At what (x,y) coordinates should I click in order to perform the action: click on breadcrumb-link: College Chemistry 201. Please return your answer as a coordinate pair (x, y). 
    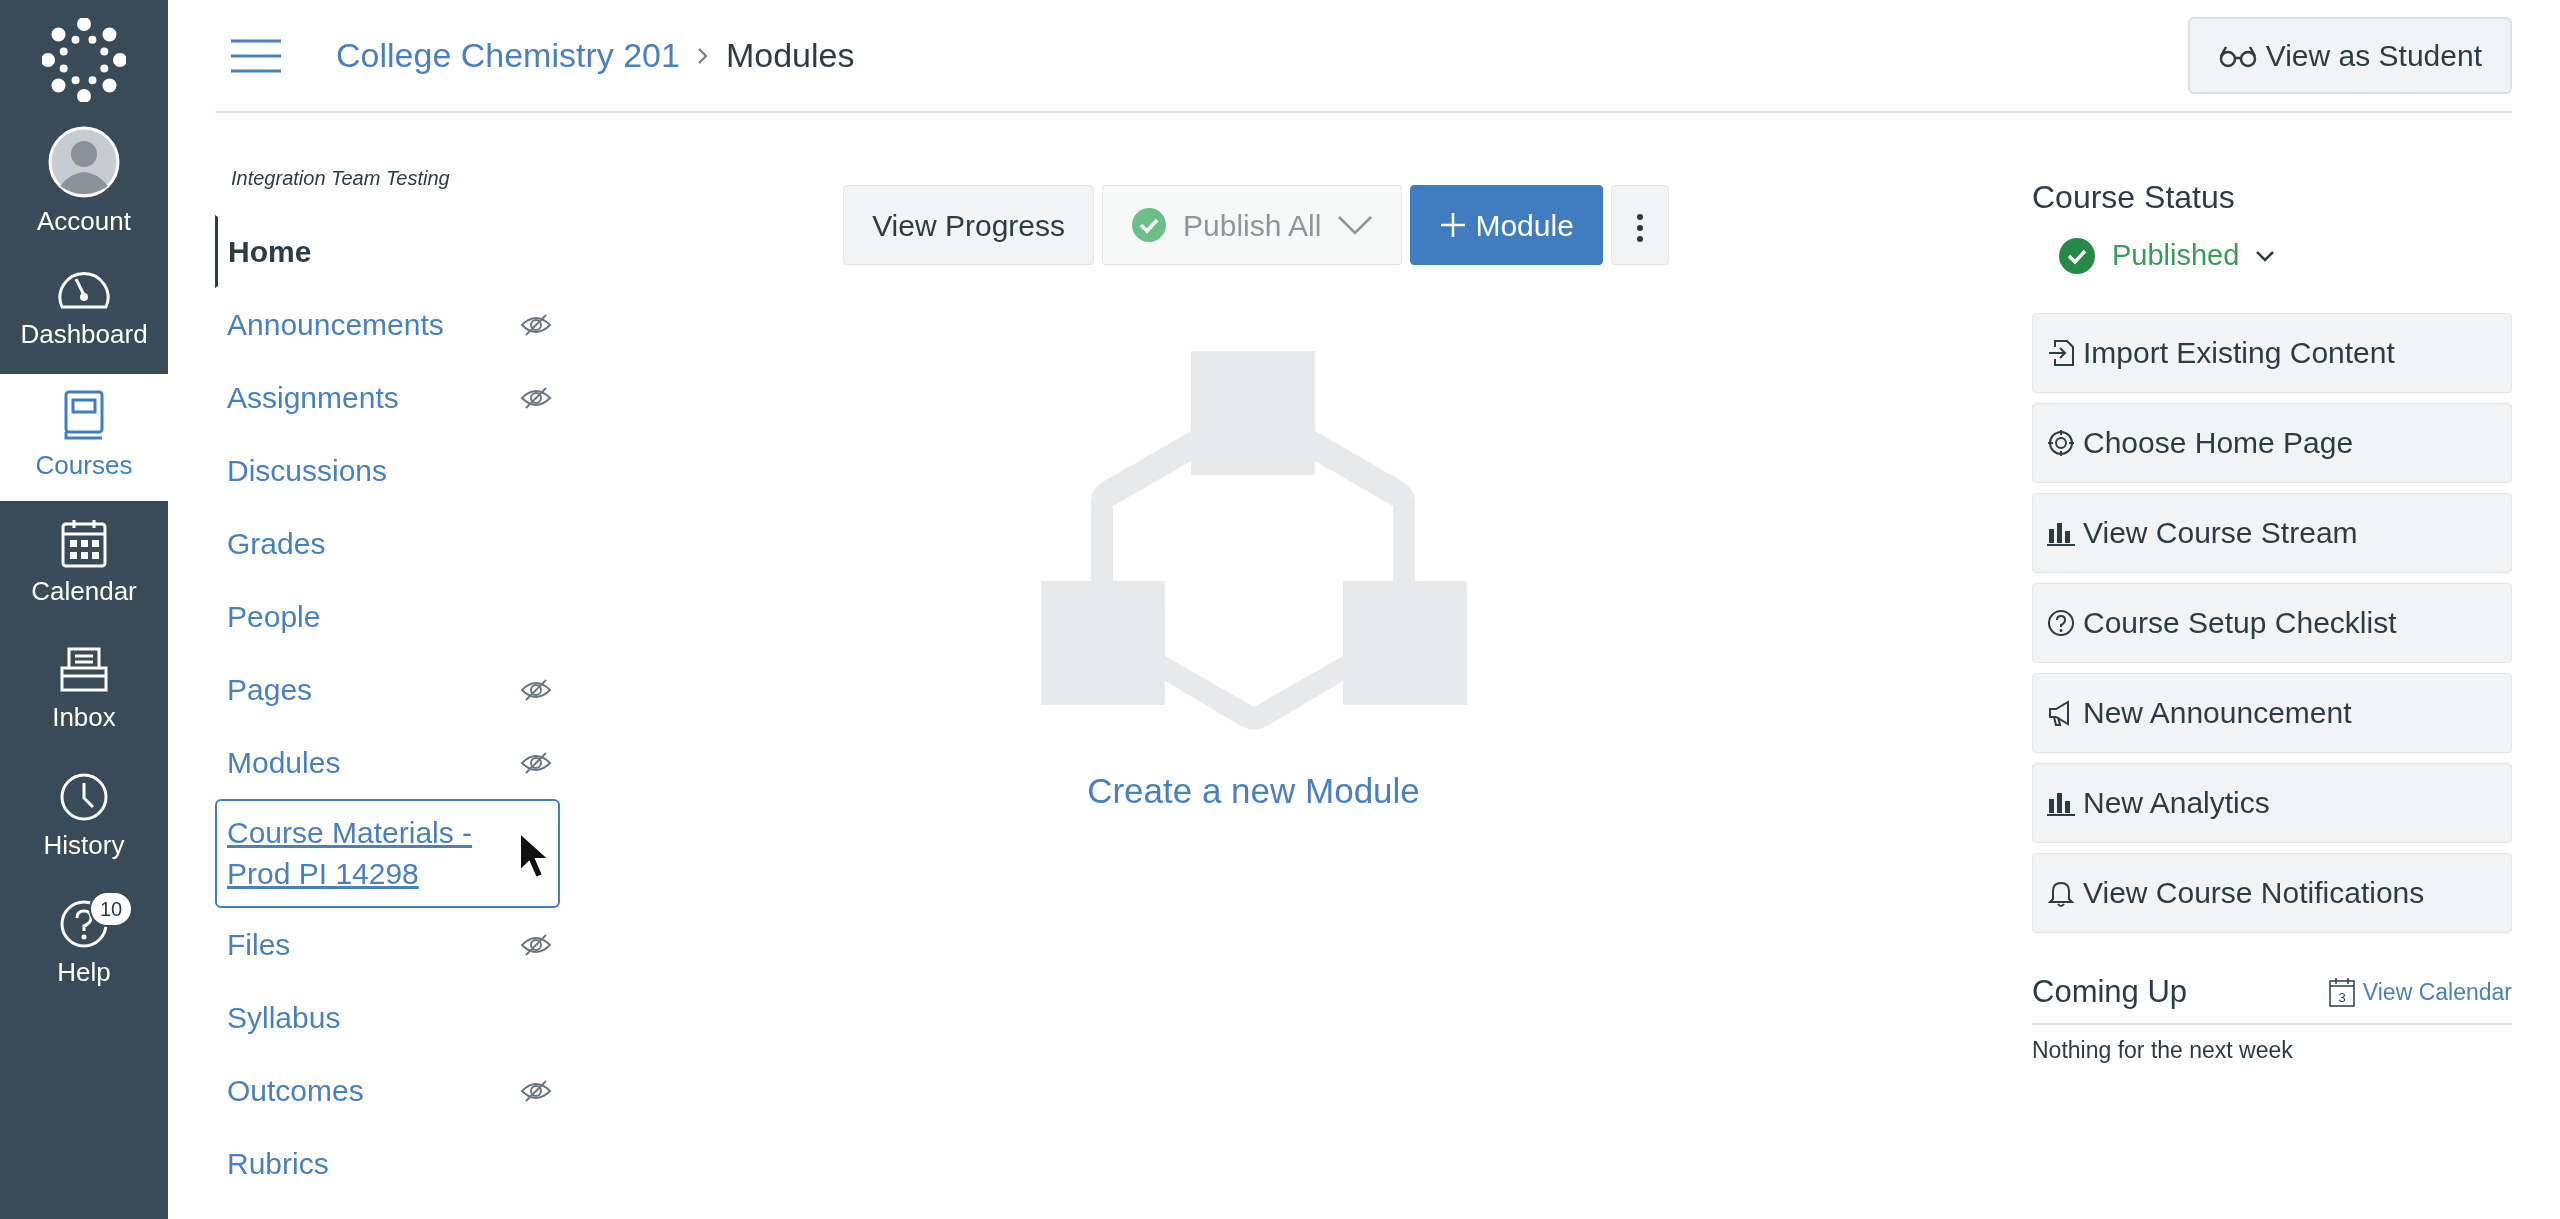
    Looking at the image, I should click on (508, 55).